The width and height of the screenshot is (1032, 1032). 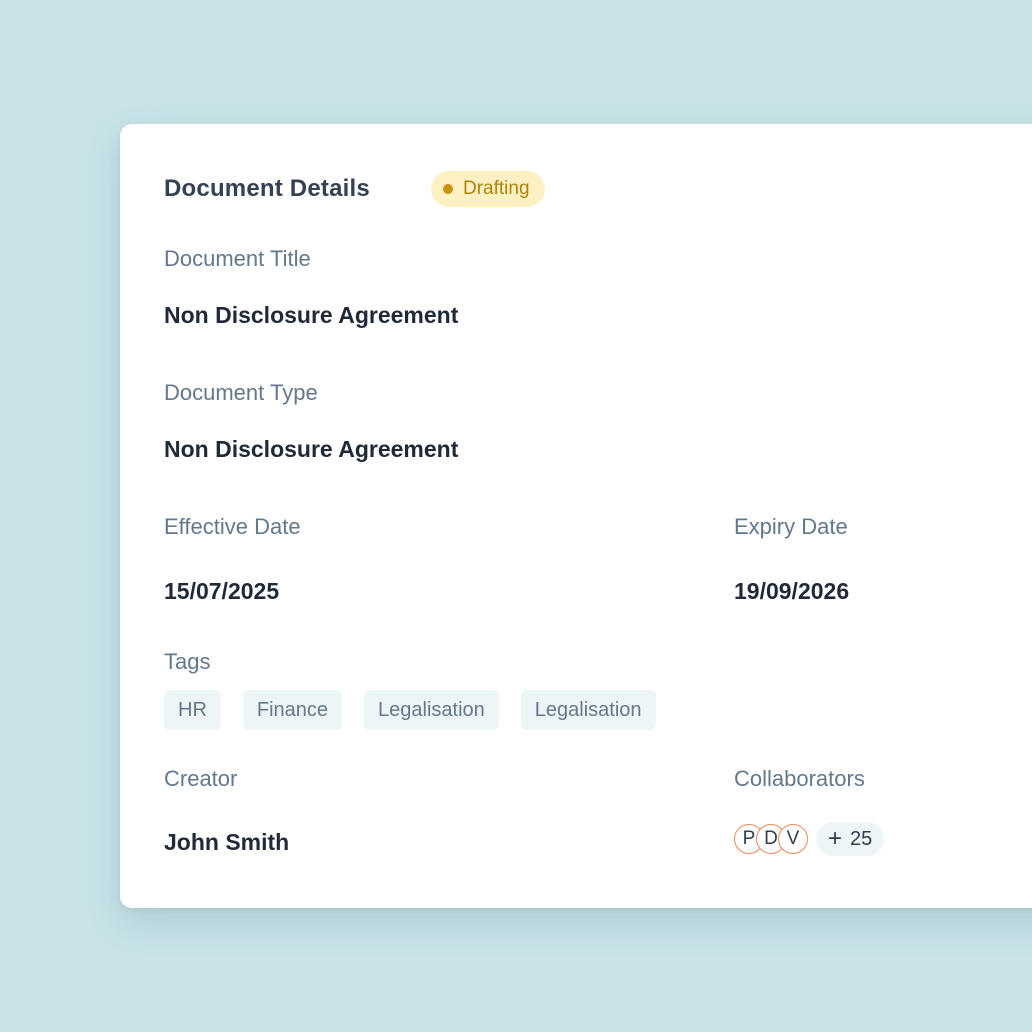 I want to click on expiry-date-value: 19/09/2026, so click(x=792, y=591).